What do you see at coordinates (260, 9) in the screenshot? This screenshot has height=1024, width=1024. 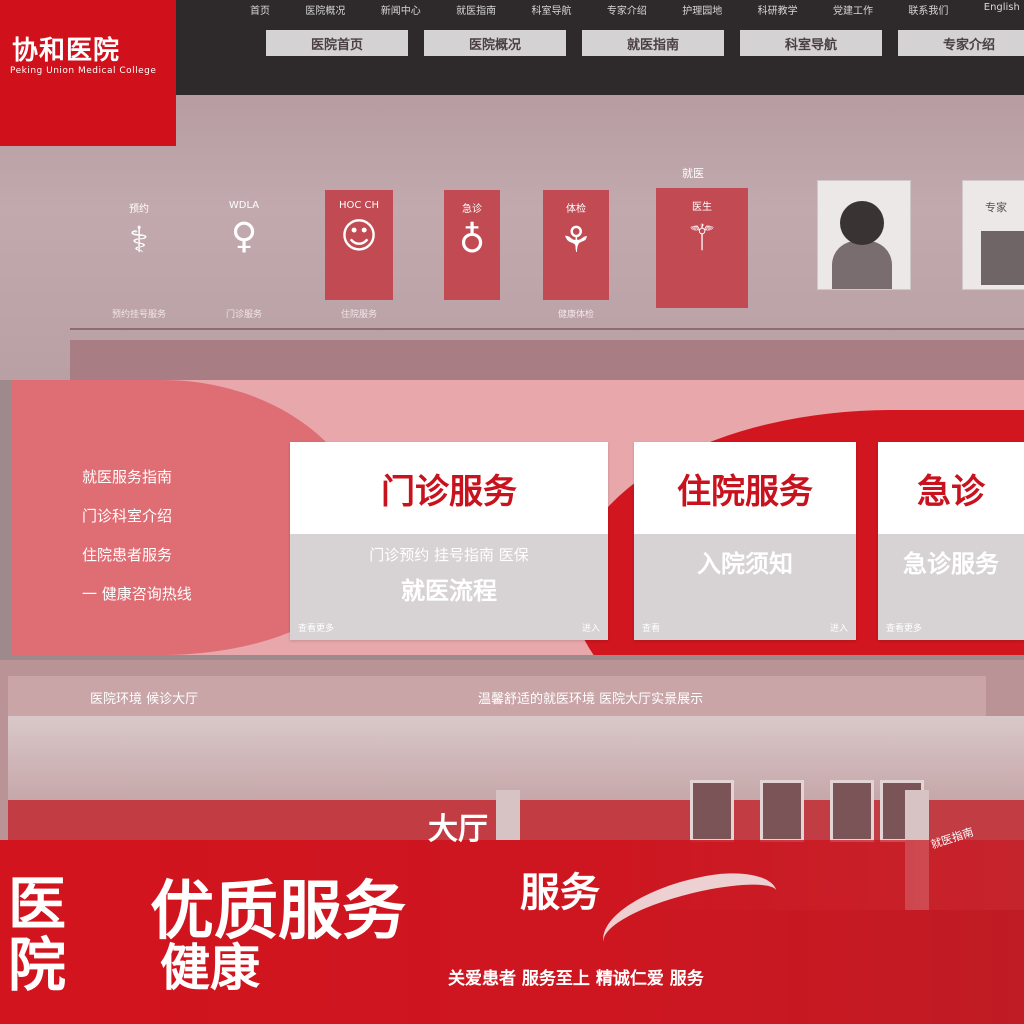 I see `utility-link: 首页` at bounding box center [260, 9].